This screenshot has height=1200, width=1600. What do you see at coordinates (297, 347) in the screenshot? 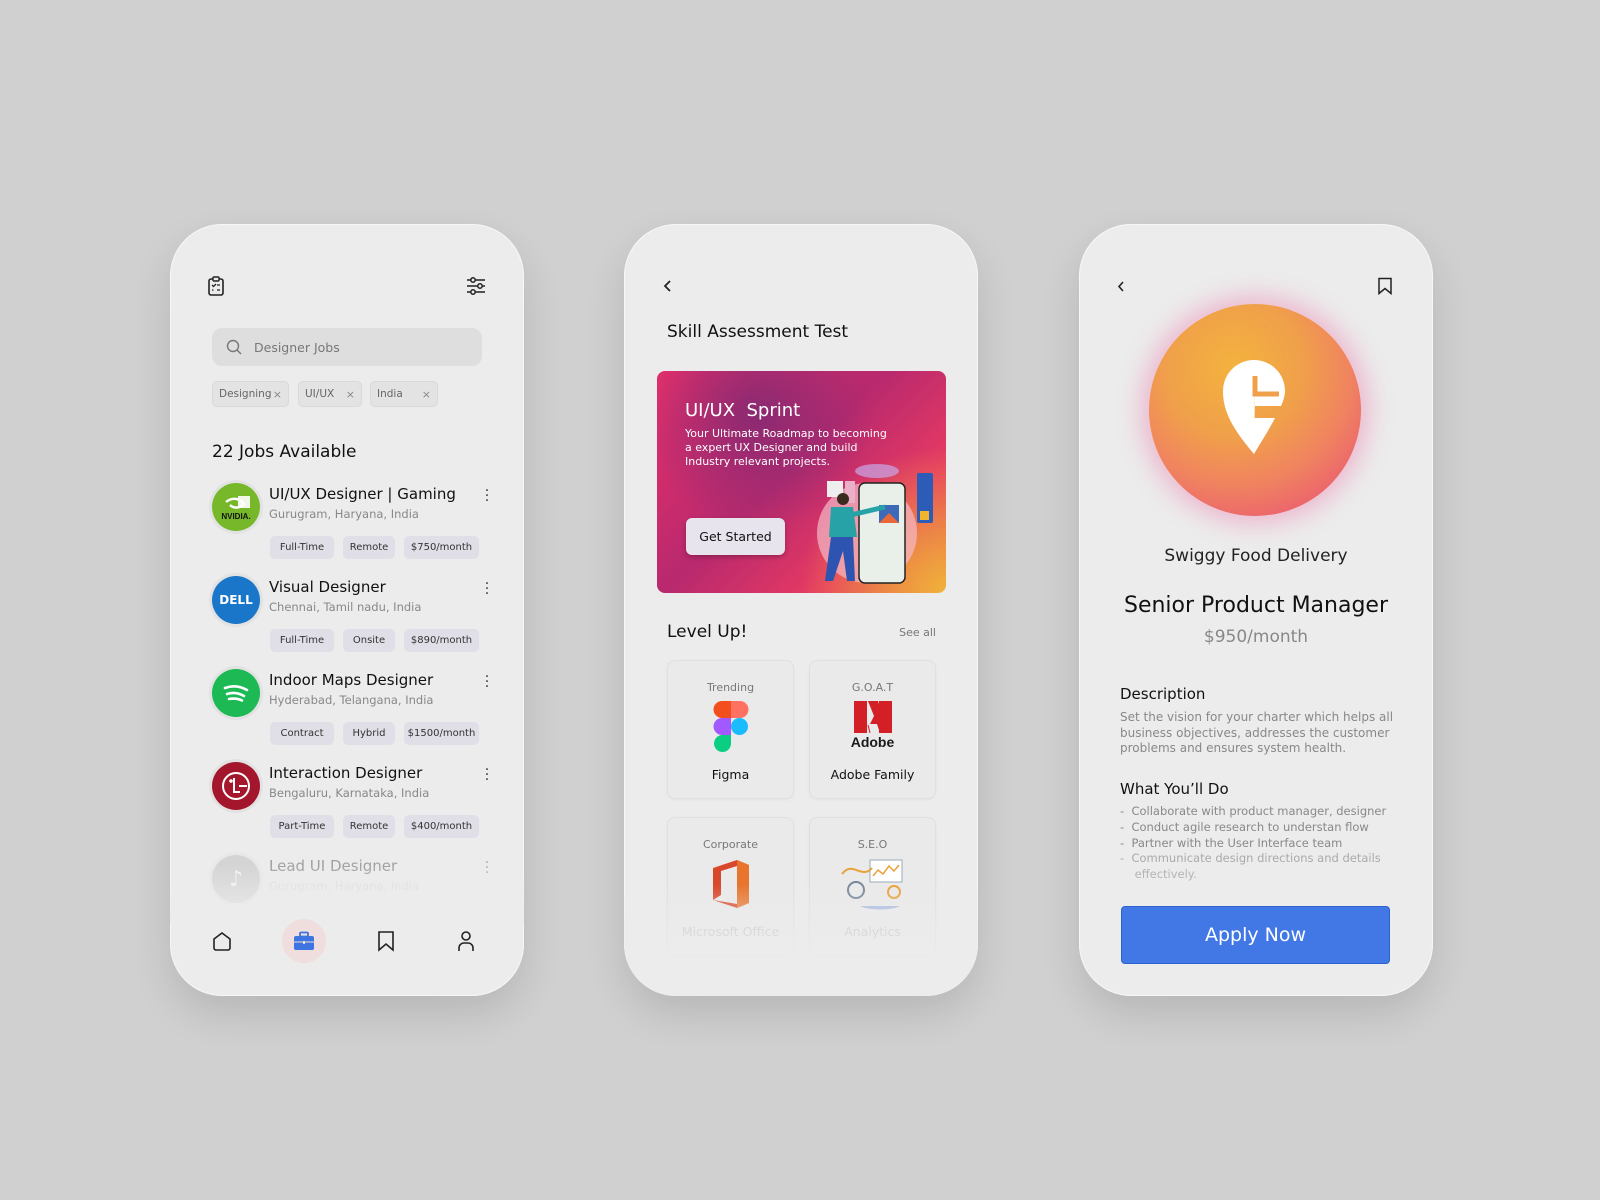
I see `search-placeholder: Designer Jobs` at bounding box center [297, 347].